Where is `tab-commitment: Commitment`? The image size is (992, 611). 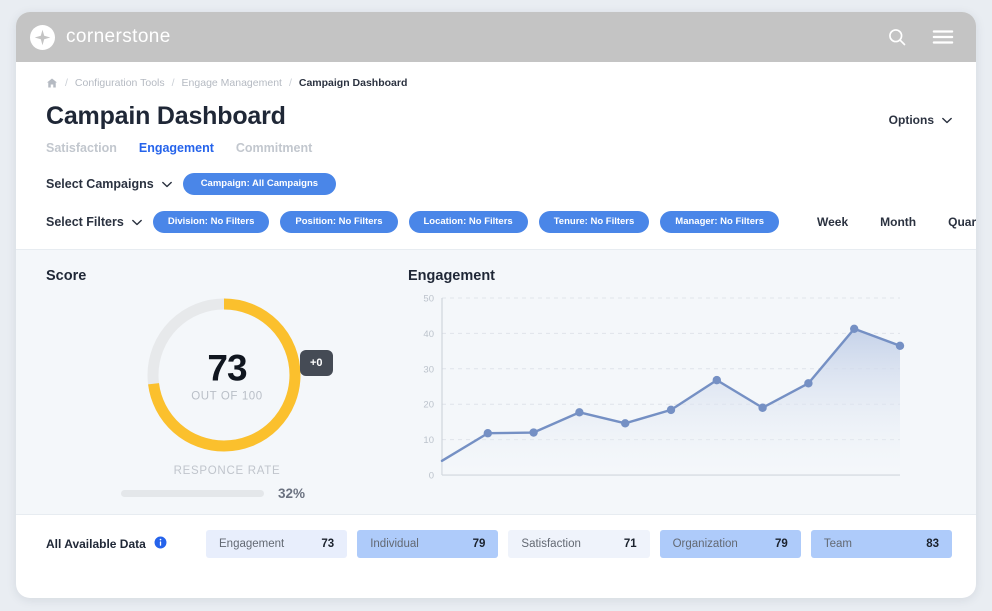
tab-commitment: Commitment is located at coordinates (274, 148).